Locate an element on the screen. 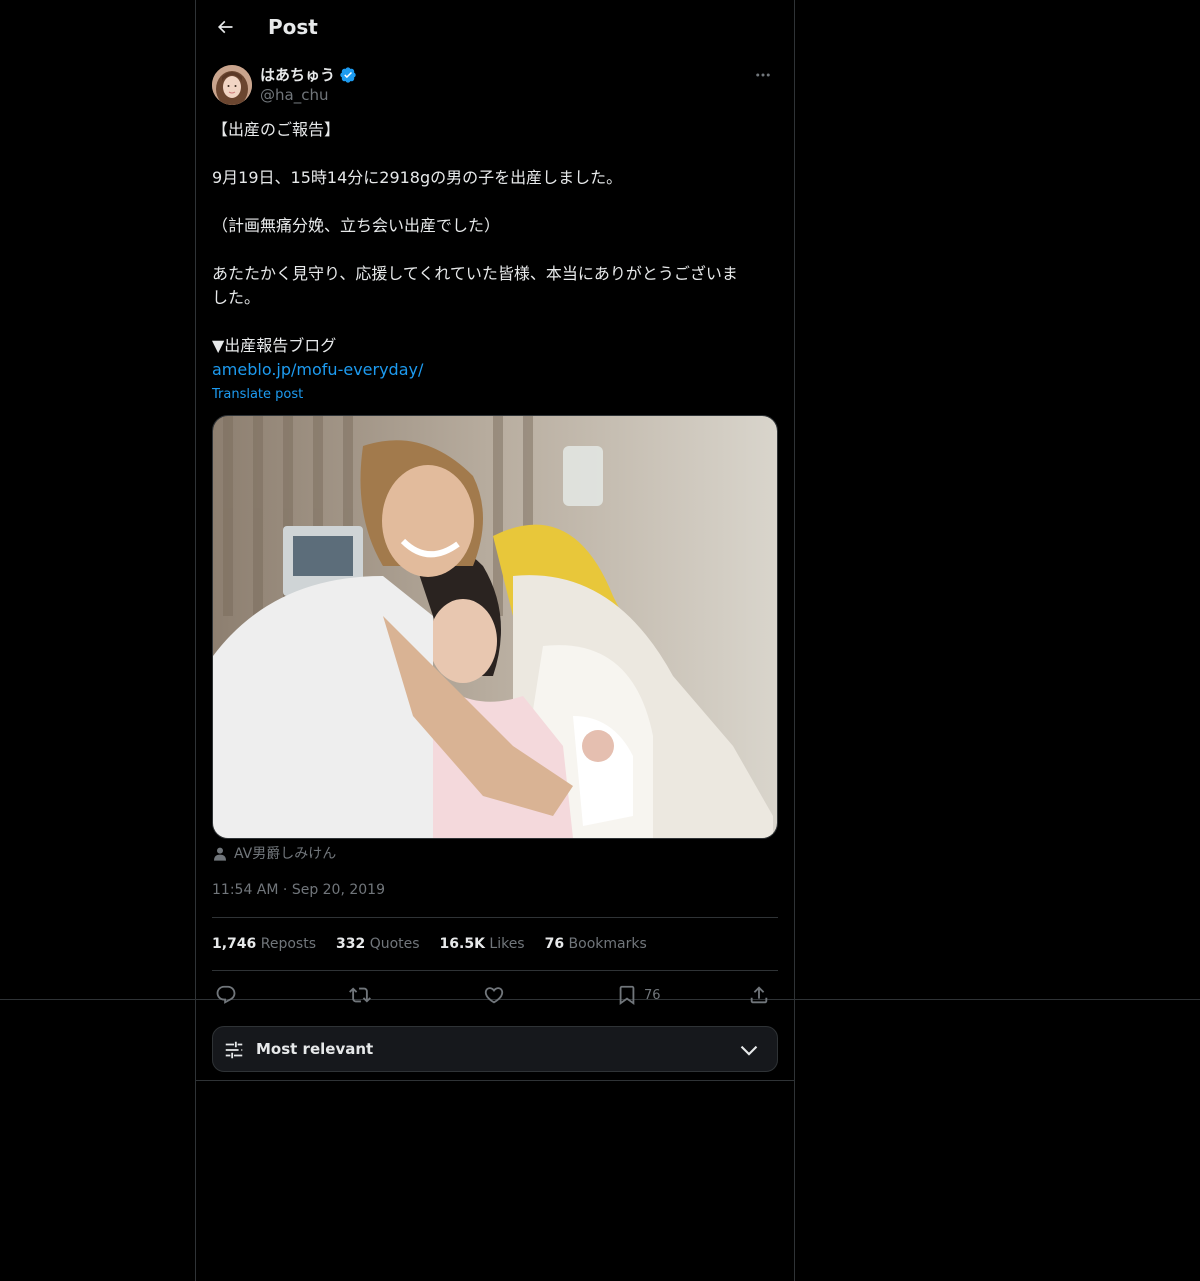 The width and height of the screenshot is (1200, 1281). stat-number: 332 is located at coordinates (351, 944).